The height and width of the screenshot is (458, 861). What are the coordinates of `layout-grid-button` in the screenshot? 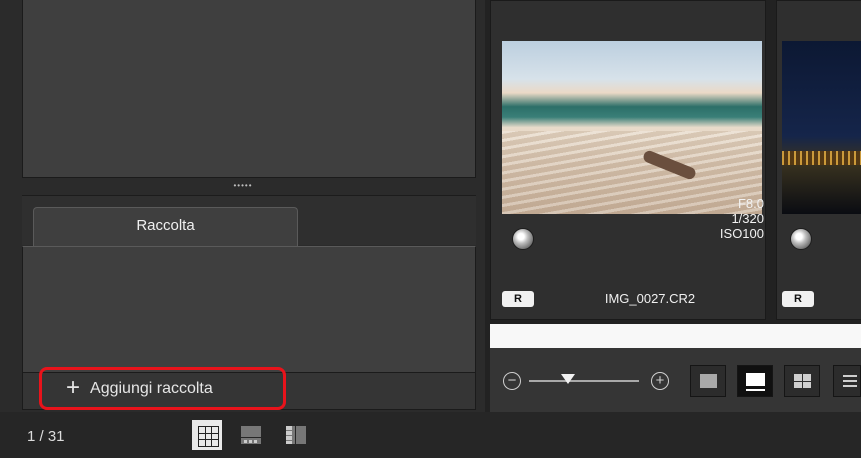 It's located at (802, 381).